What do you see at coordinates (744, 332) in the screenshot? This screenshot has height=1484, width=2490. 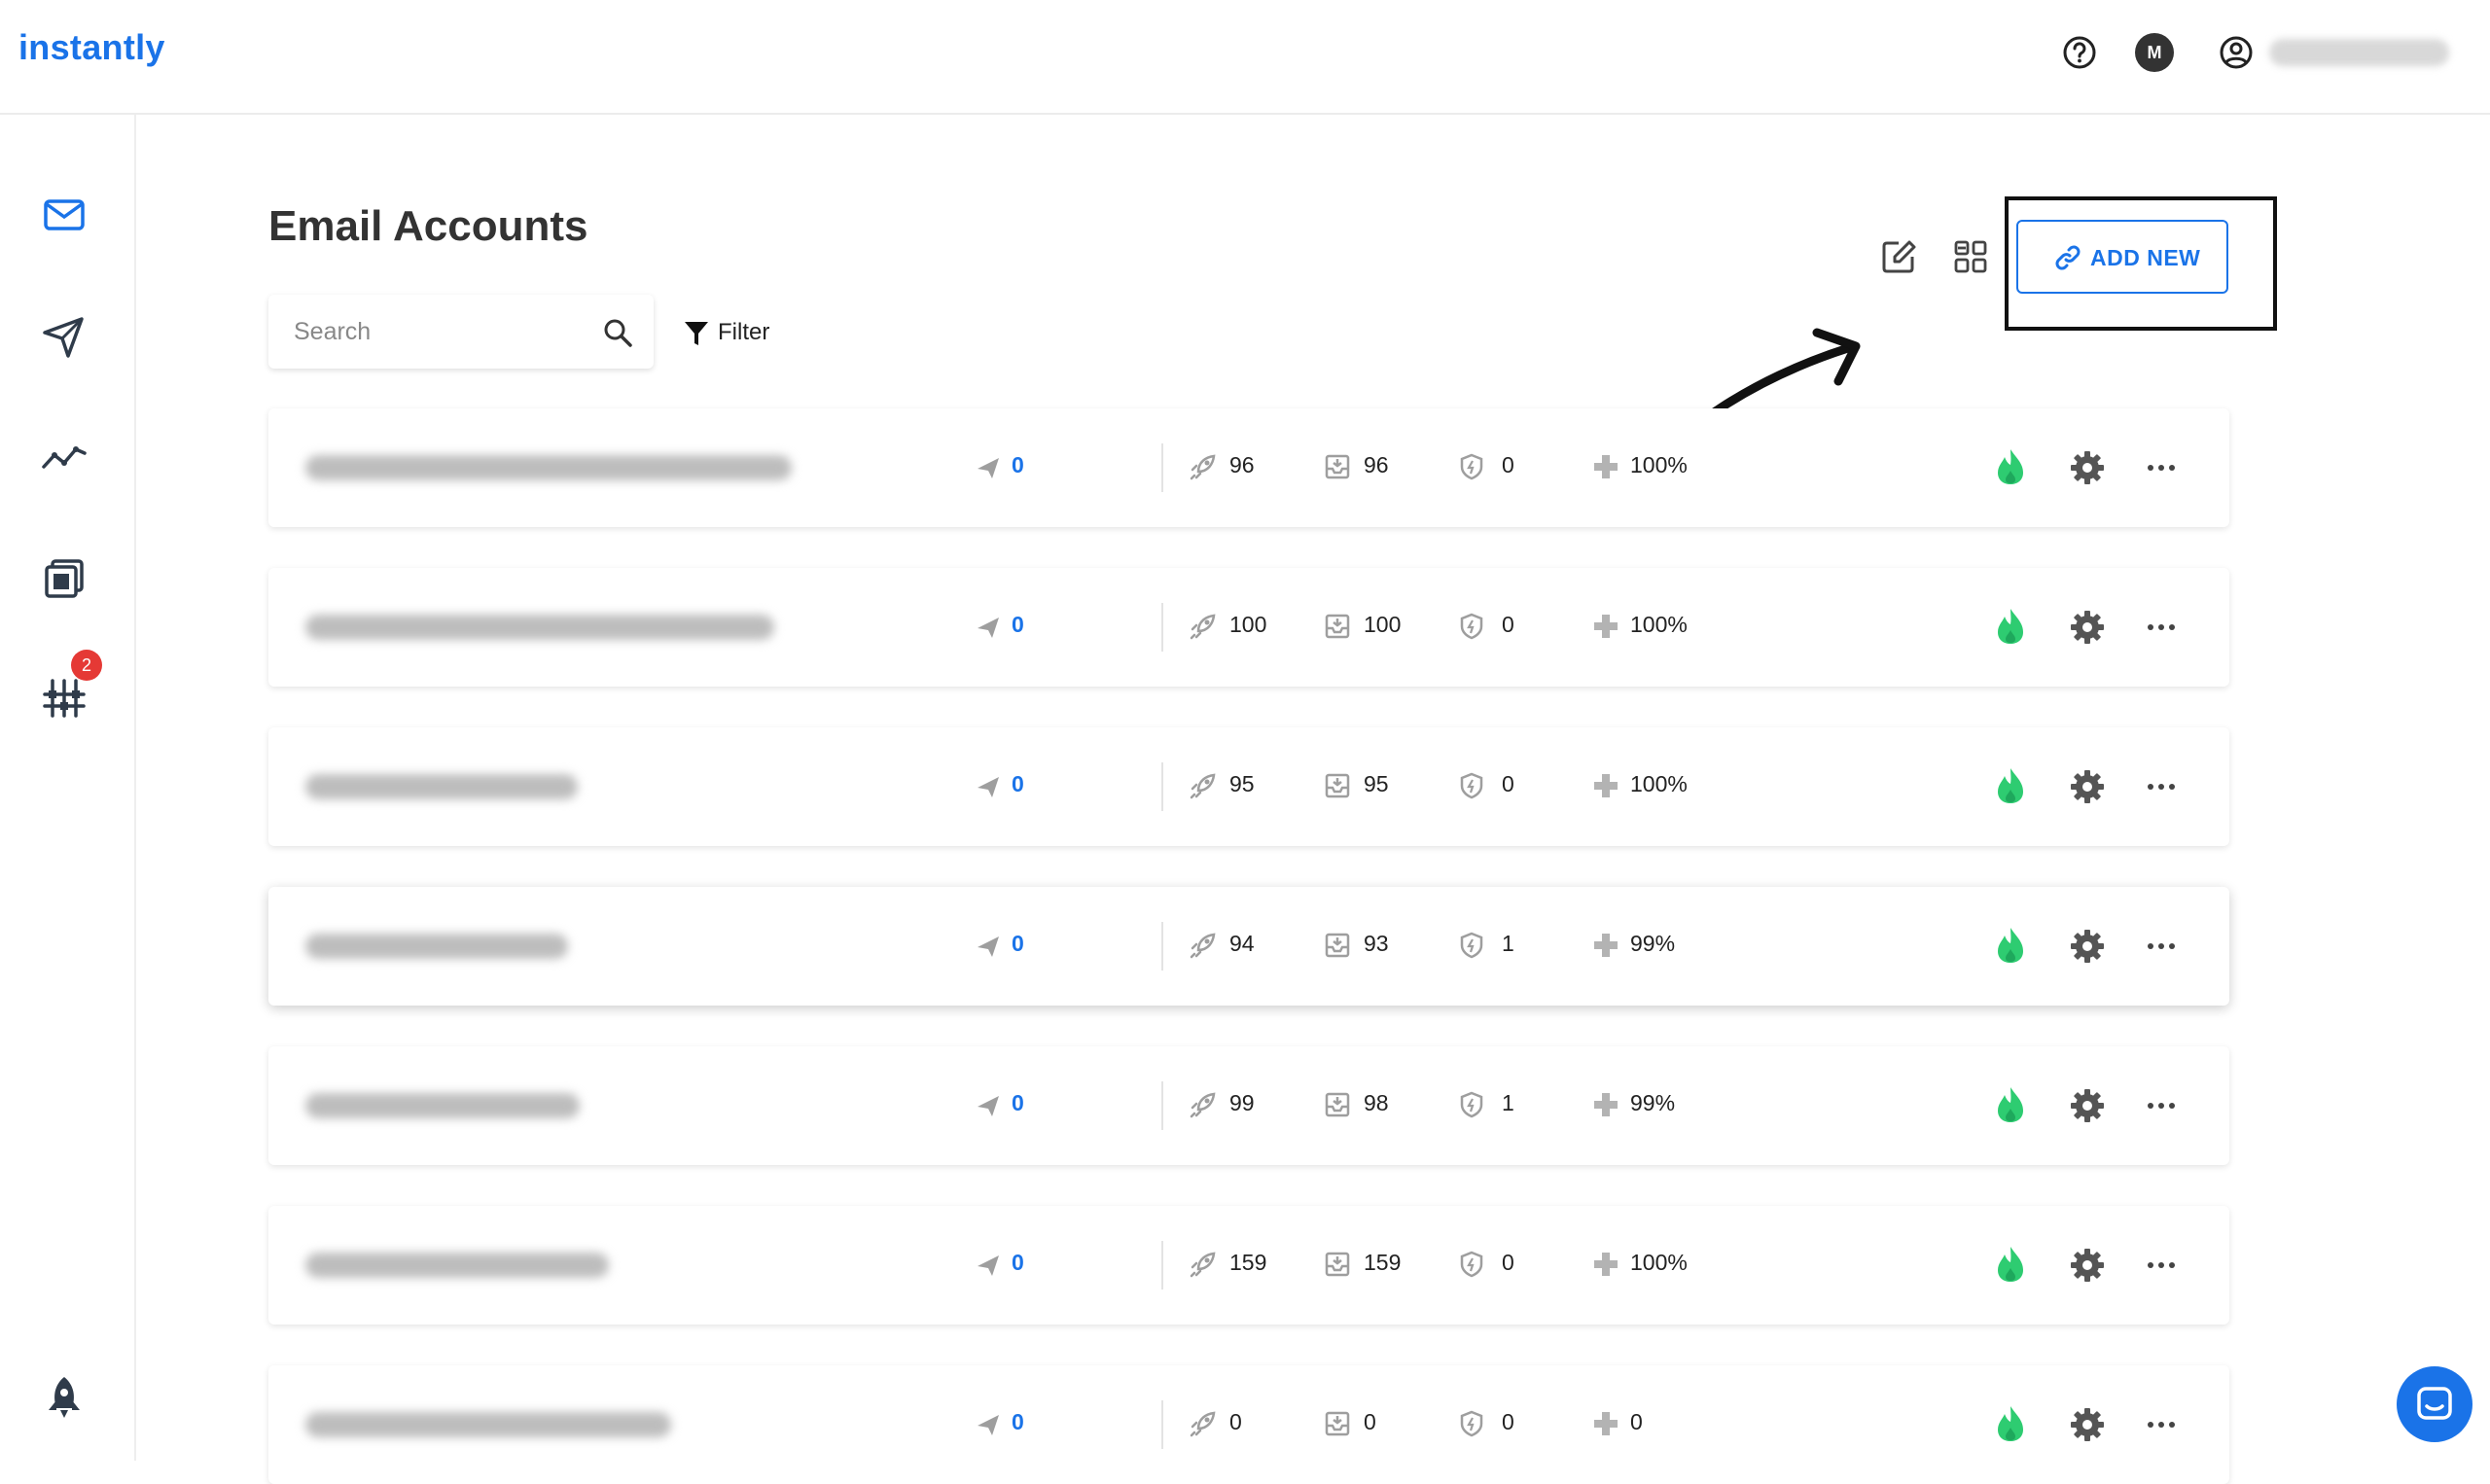 I see `filter-label: Filter` at bounding box center [744, 332].